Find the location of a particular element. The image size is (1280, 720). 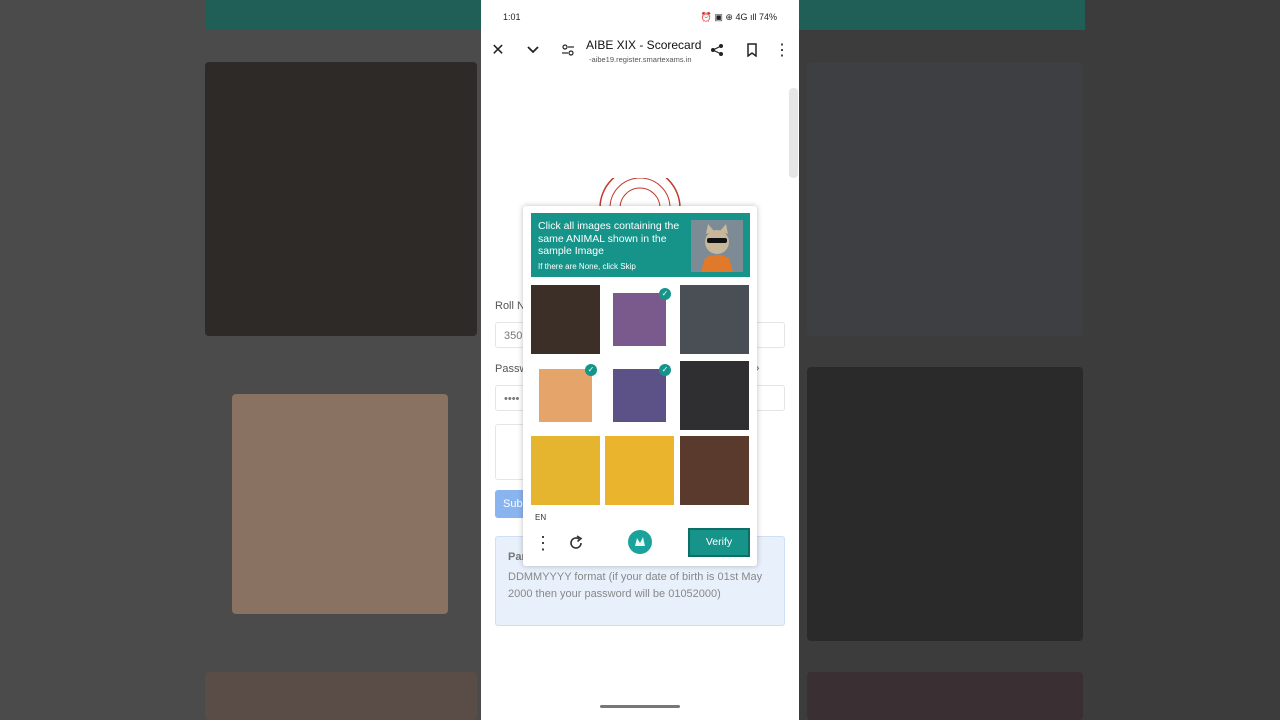

tile-shoes is located at coordinates (714, 470).